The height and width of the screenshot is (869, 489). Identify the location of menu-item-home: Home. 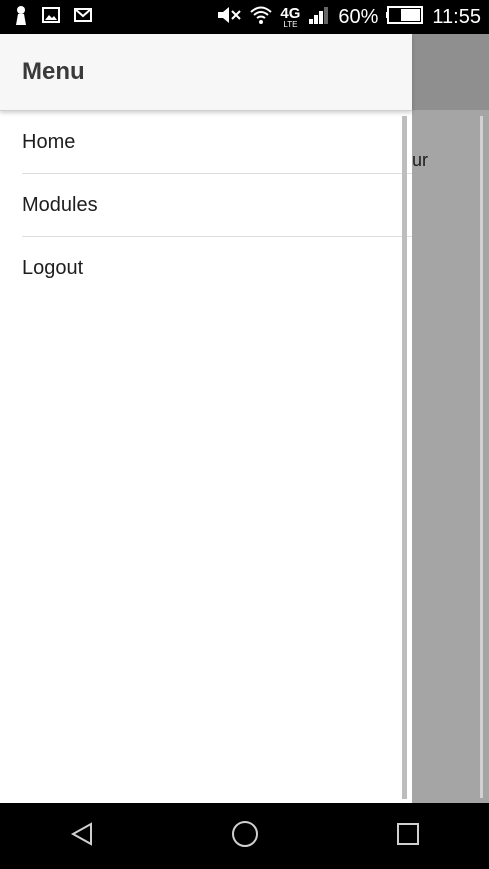
(217, 142).